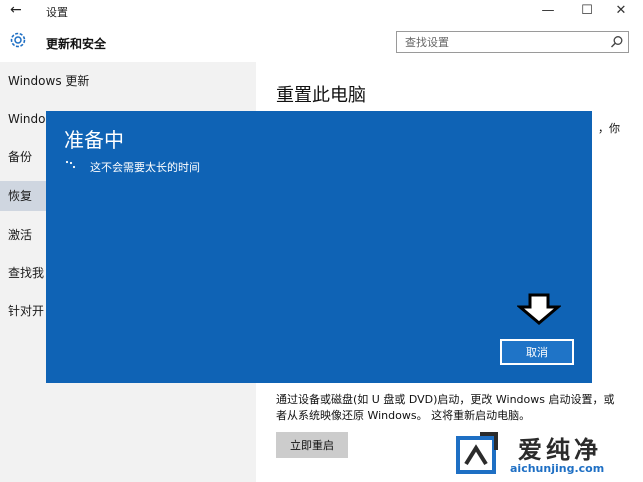  Describe the element at coordinates (70, 164) in the screenshot. I see `spinner-icon` at that location.